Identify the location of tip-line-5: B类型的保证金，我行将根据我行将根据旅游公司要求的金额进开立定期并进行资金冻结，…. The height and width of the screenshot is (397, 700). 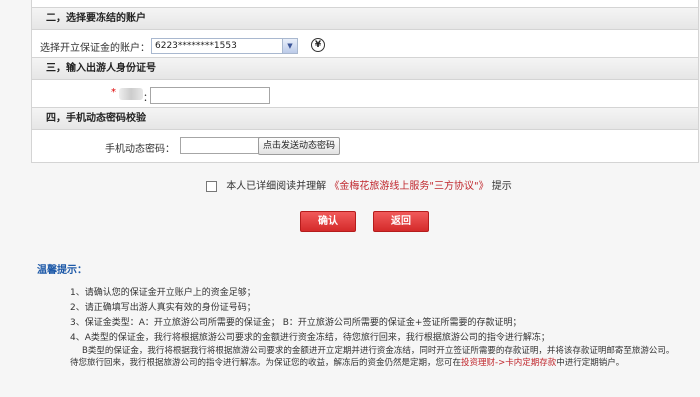
(378, 351).